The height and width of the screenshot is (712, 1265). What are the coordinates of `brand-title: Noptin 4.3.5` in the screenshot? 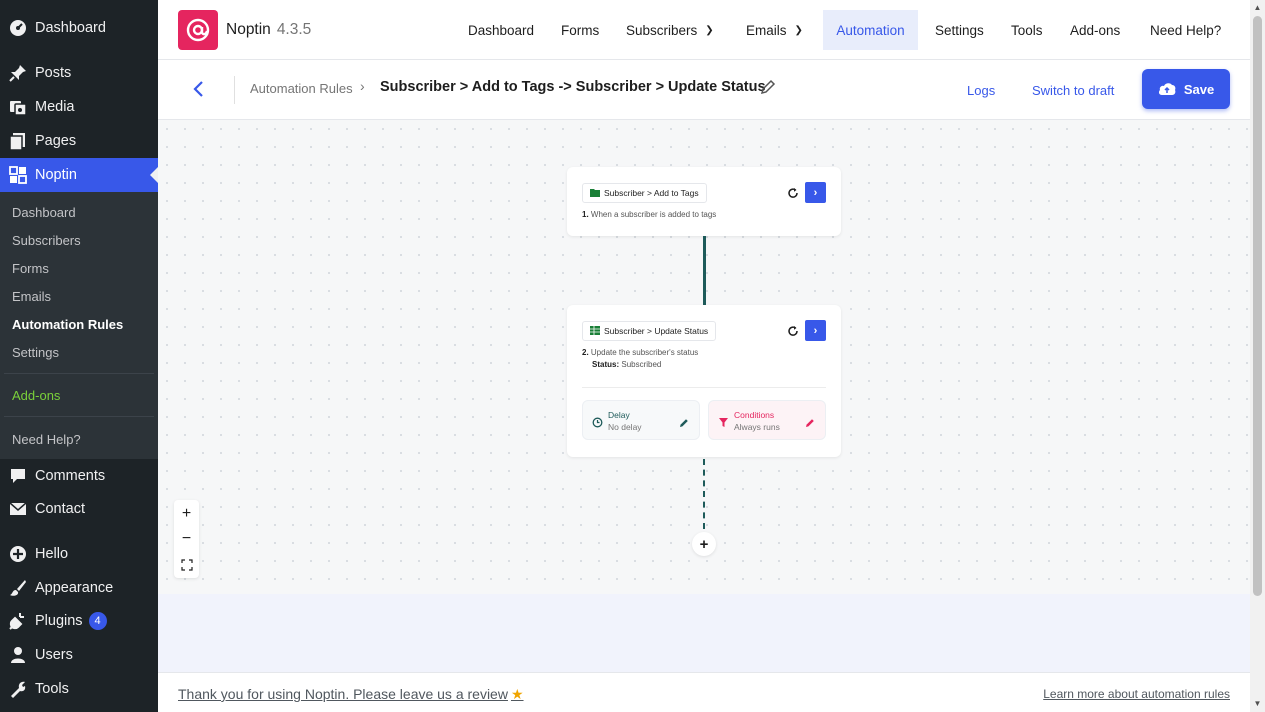 It's located at (268, 30).